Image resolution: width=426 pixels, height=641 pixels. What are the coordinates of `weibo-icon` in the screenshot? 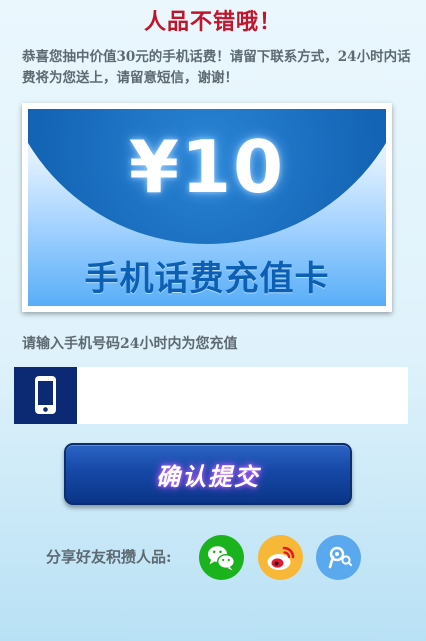 It's located at (281, 558).